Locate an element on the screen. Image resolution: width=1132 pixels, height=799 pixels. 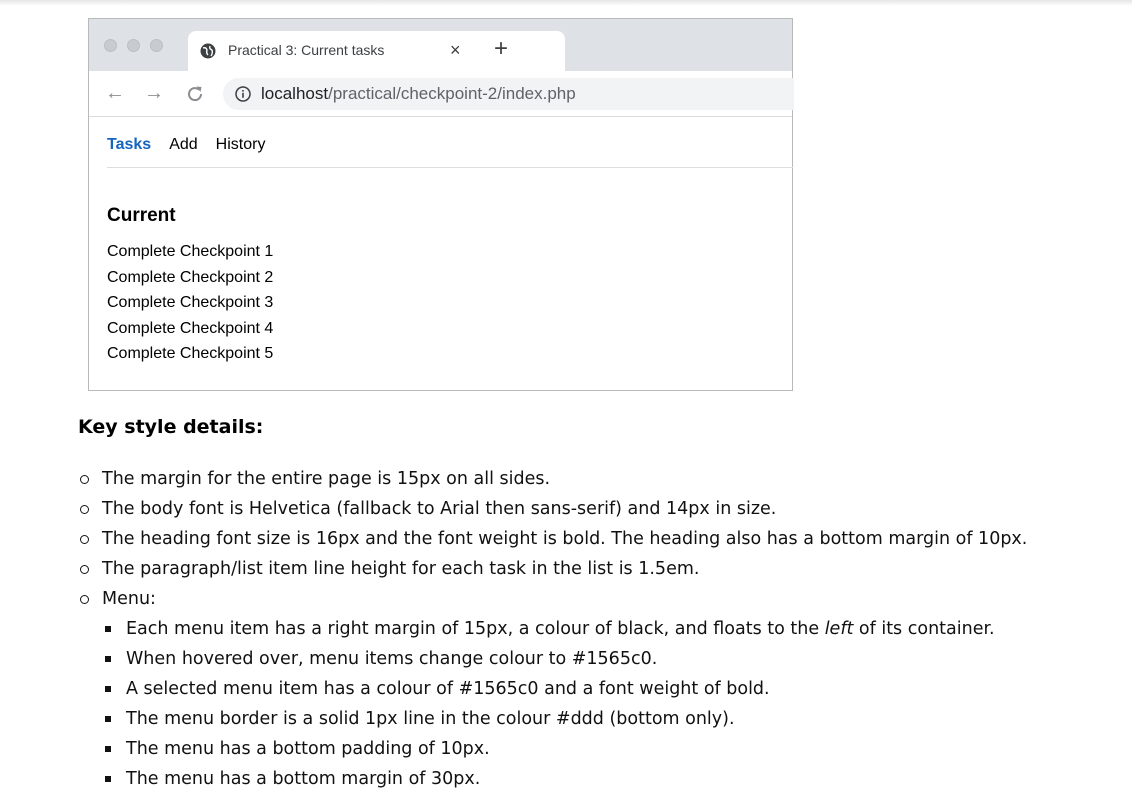
doc-section-title: Key style details: is located at coordinates (171, 427).